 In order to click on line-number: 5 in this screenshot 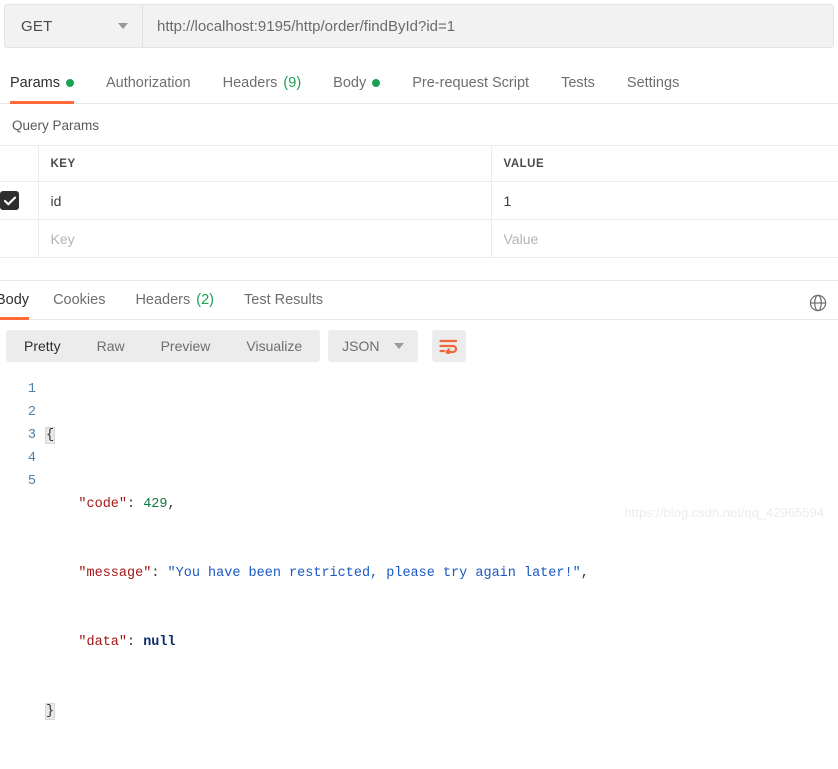, I will do `click(31, 481)`.